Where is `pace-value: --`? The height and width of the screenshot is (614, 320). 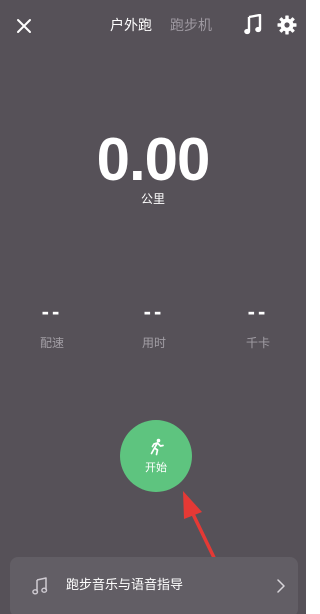
pace-value: -- is located at coordinates (52, 311).